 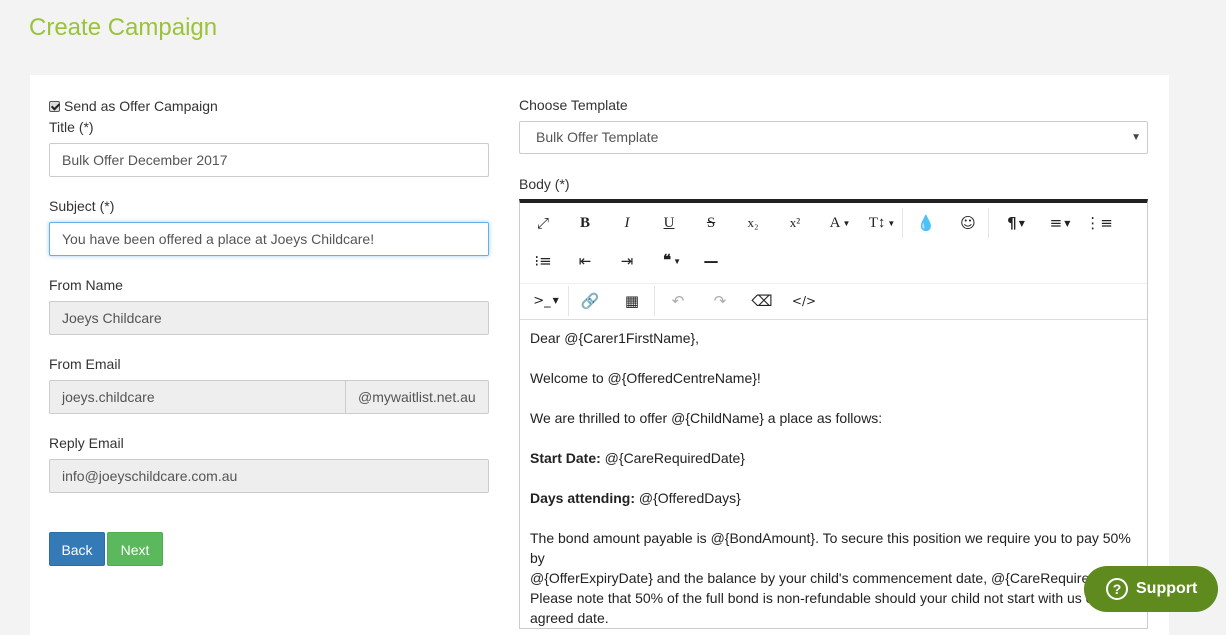 I want to click on template-select-value: Bulk Offer Template, so click(x=597, y=137).